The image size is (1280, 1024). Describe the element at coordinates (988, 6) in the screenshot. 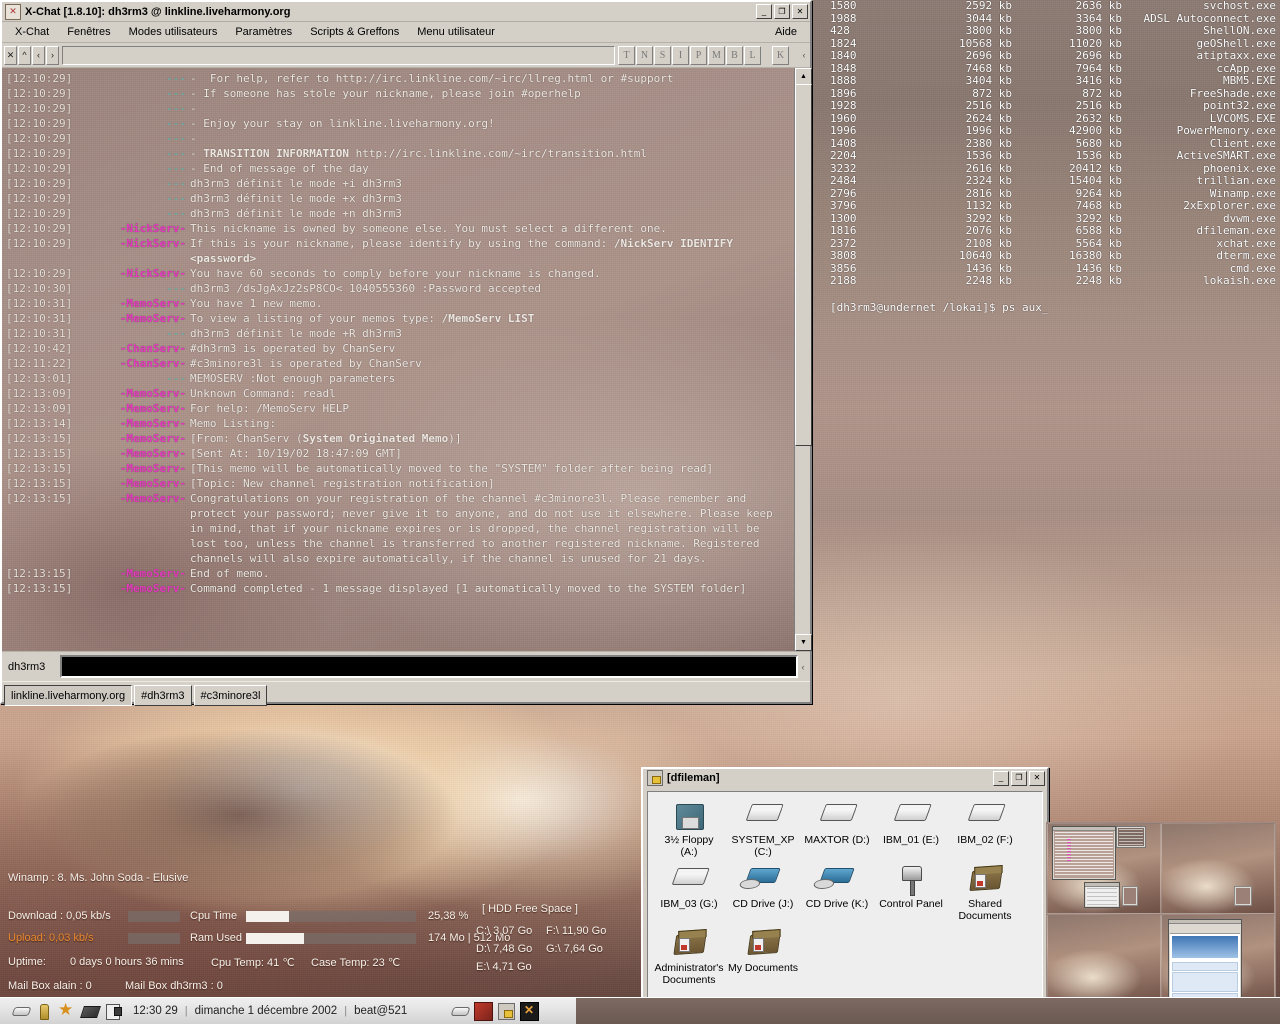

I see `process-mem-current: 2592 kb` at that location.